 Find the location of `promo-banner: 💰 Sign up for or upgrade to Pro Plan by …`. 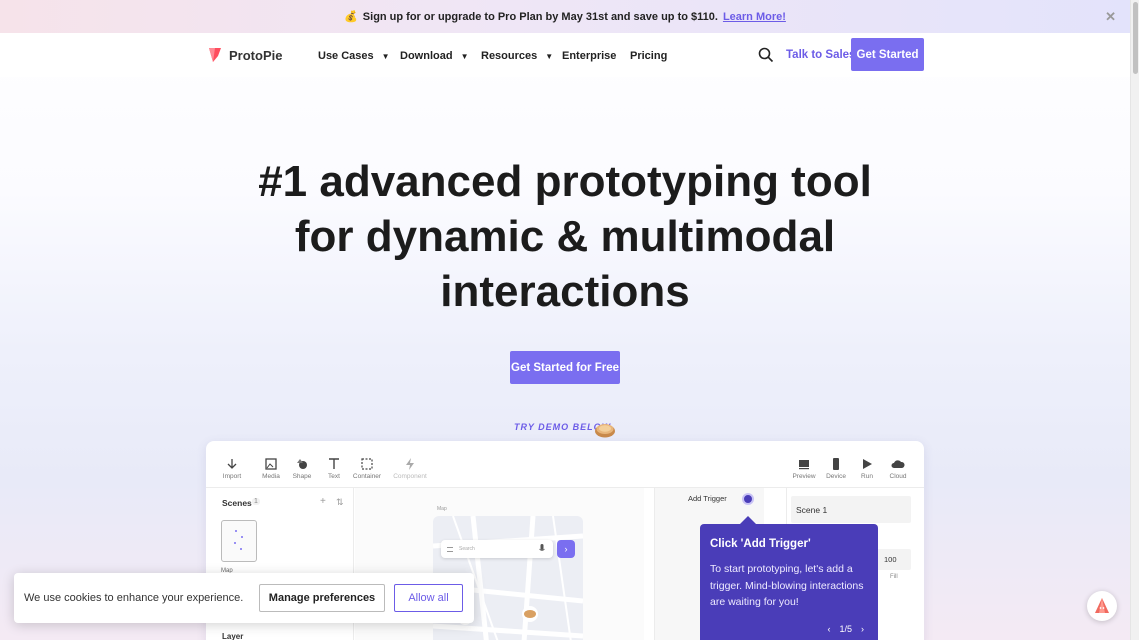

promo-banner: 💰 Sign up for or upgrade to Pro Plan by … is located at coordinates (565, 16).